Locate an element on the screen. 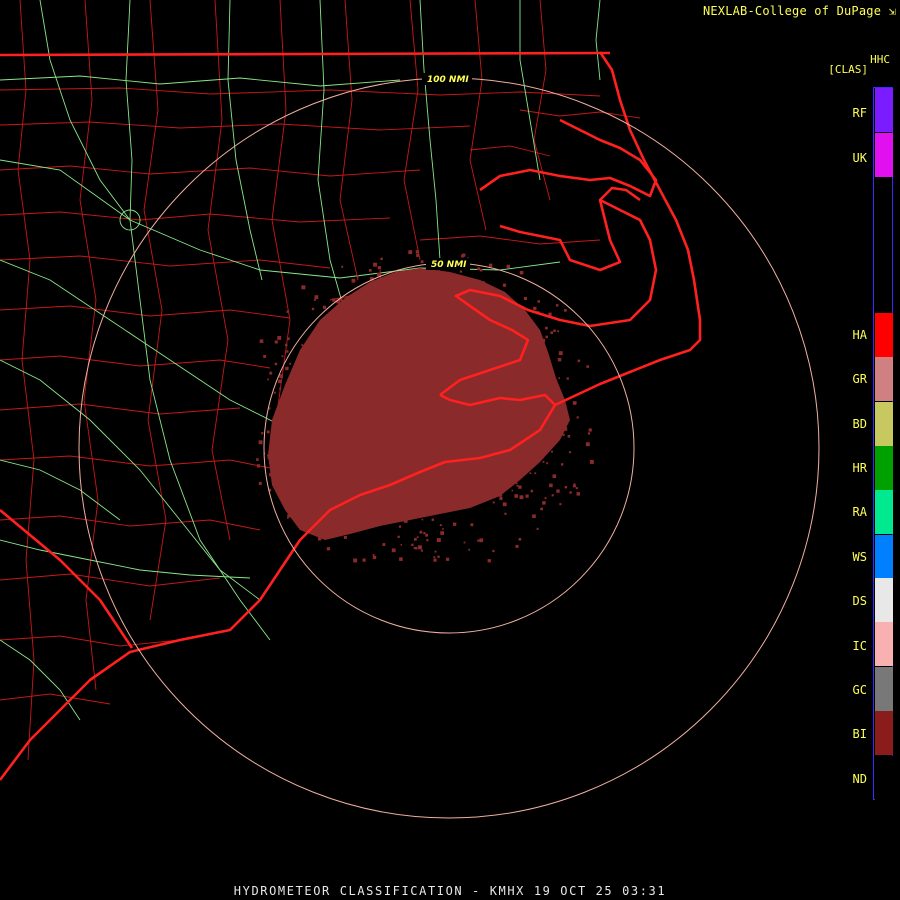  legend-swatch-nd is located at coordinates (884, 778).